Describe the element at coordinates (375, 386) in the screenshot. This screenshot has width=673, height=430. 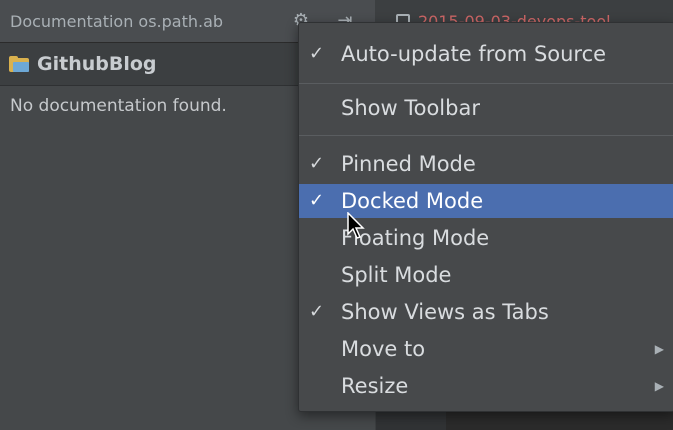
I see `menu-item-label: Resize` at that location.